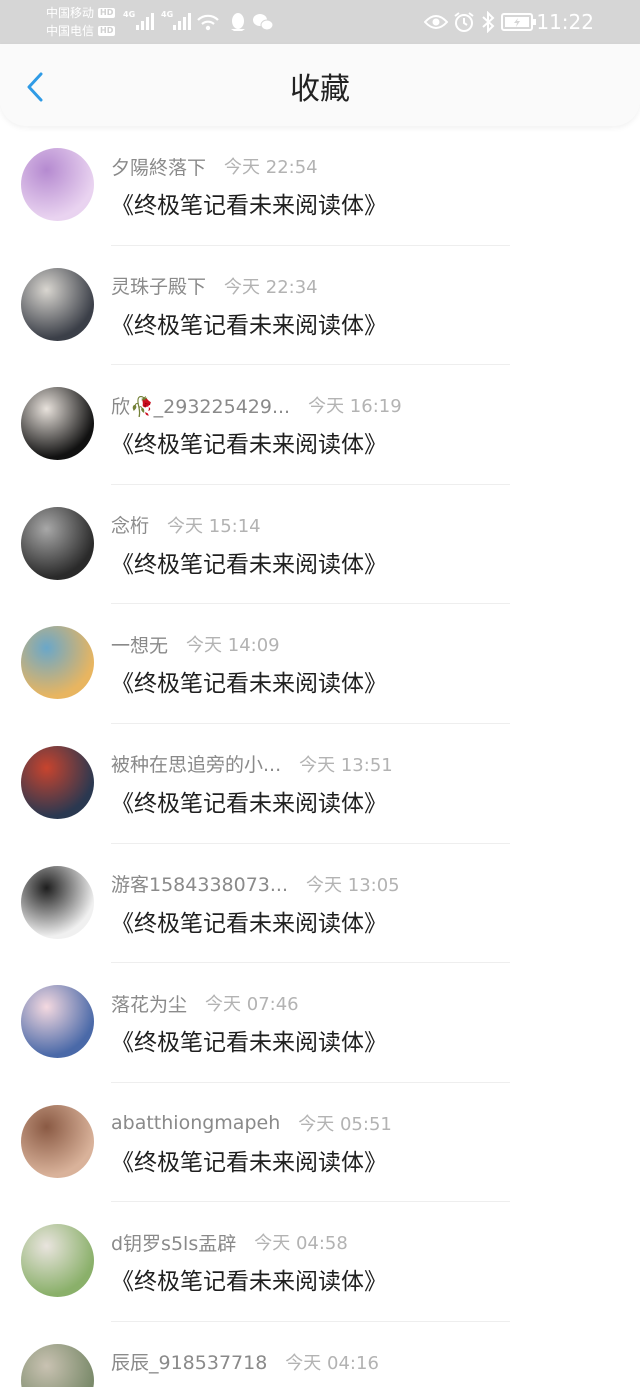 Image resolution: width=640 pixels, height=1387 pixels. Describe the element at coordinates (271, 287) in the screenshot. I see `timestamp: 今天 22:34` at that location.